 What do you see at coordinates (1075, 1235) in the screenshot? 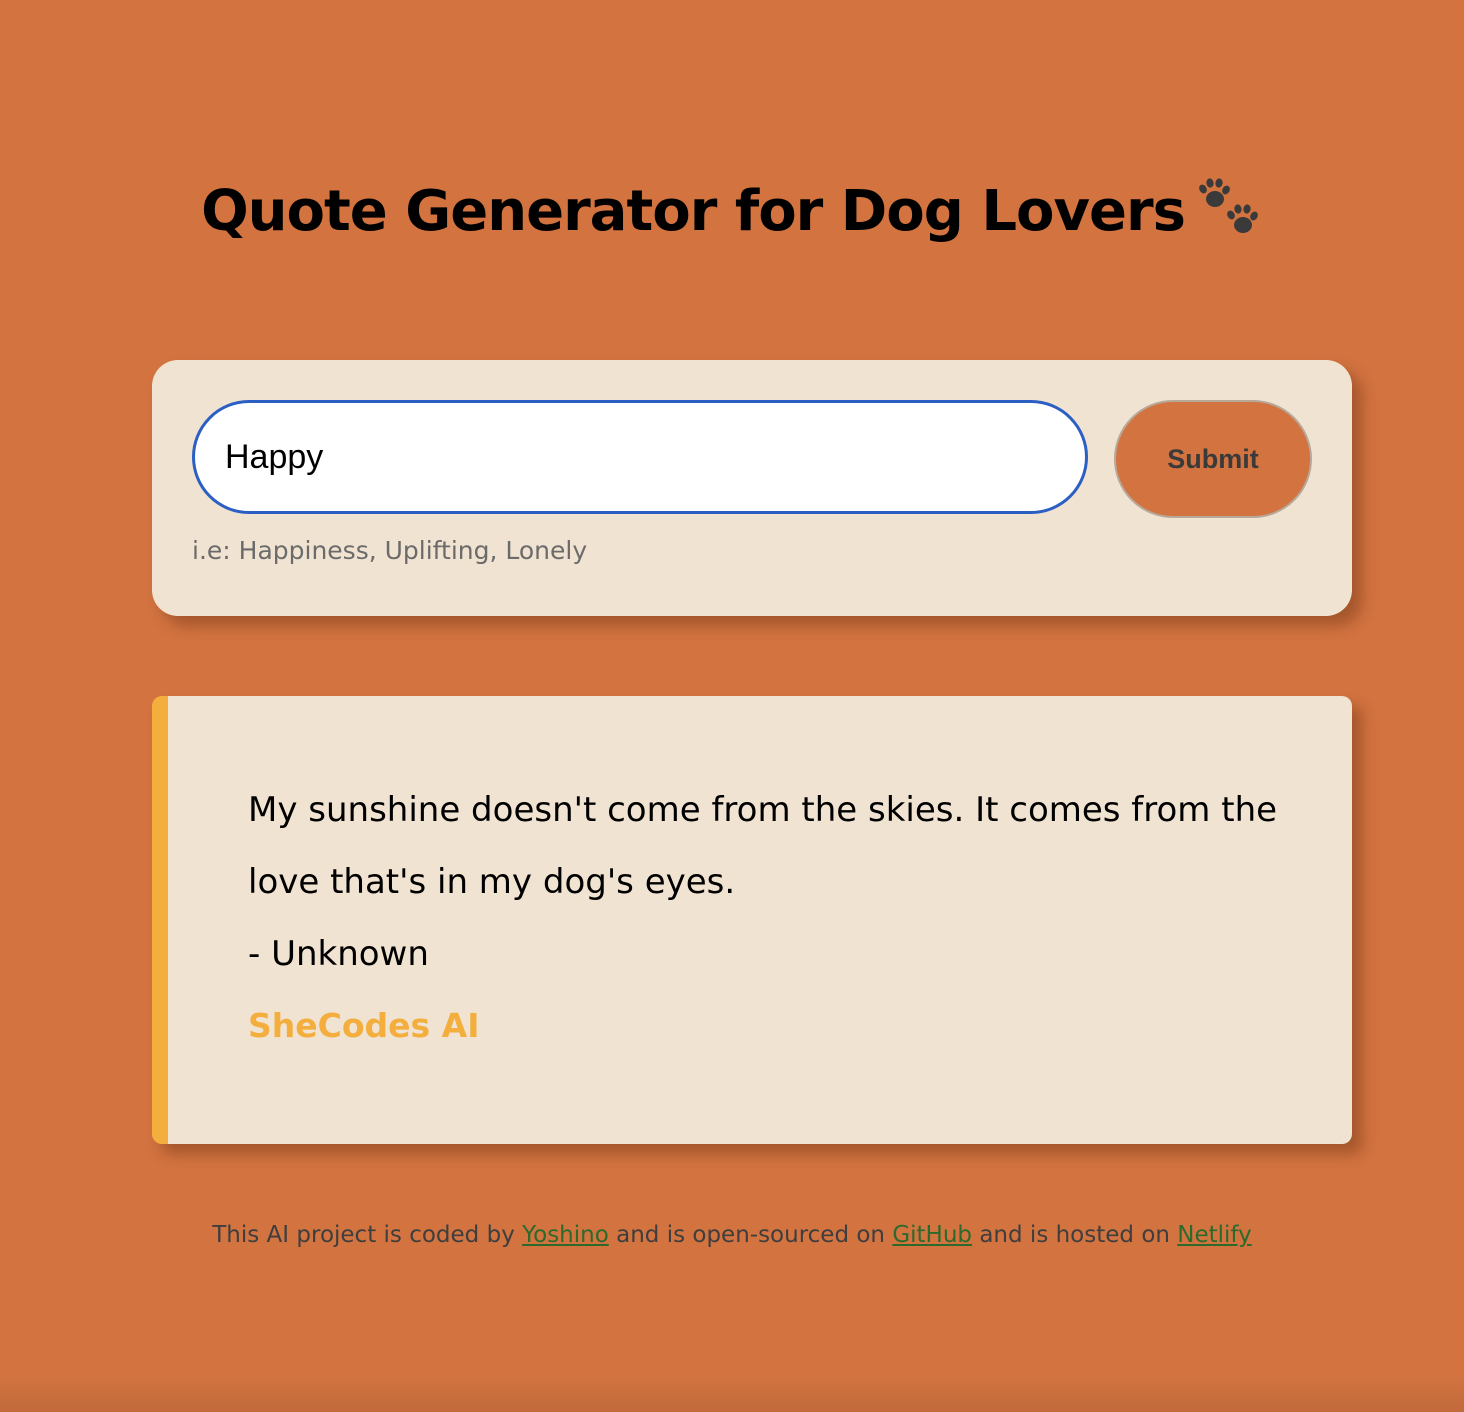
I see `footer-middle2: and is hosted on` at bounding box center [1075, 1235].